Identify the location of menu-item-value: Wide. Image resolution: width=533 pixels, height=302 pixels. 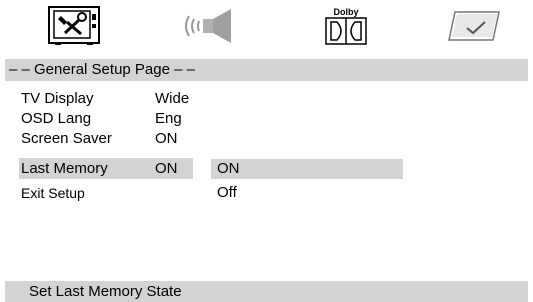
(172, 98).